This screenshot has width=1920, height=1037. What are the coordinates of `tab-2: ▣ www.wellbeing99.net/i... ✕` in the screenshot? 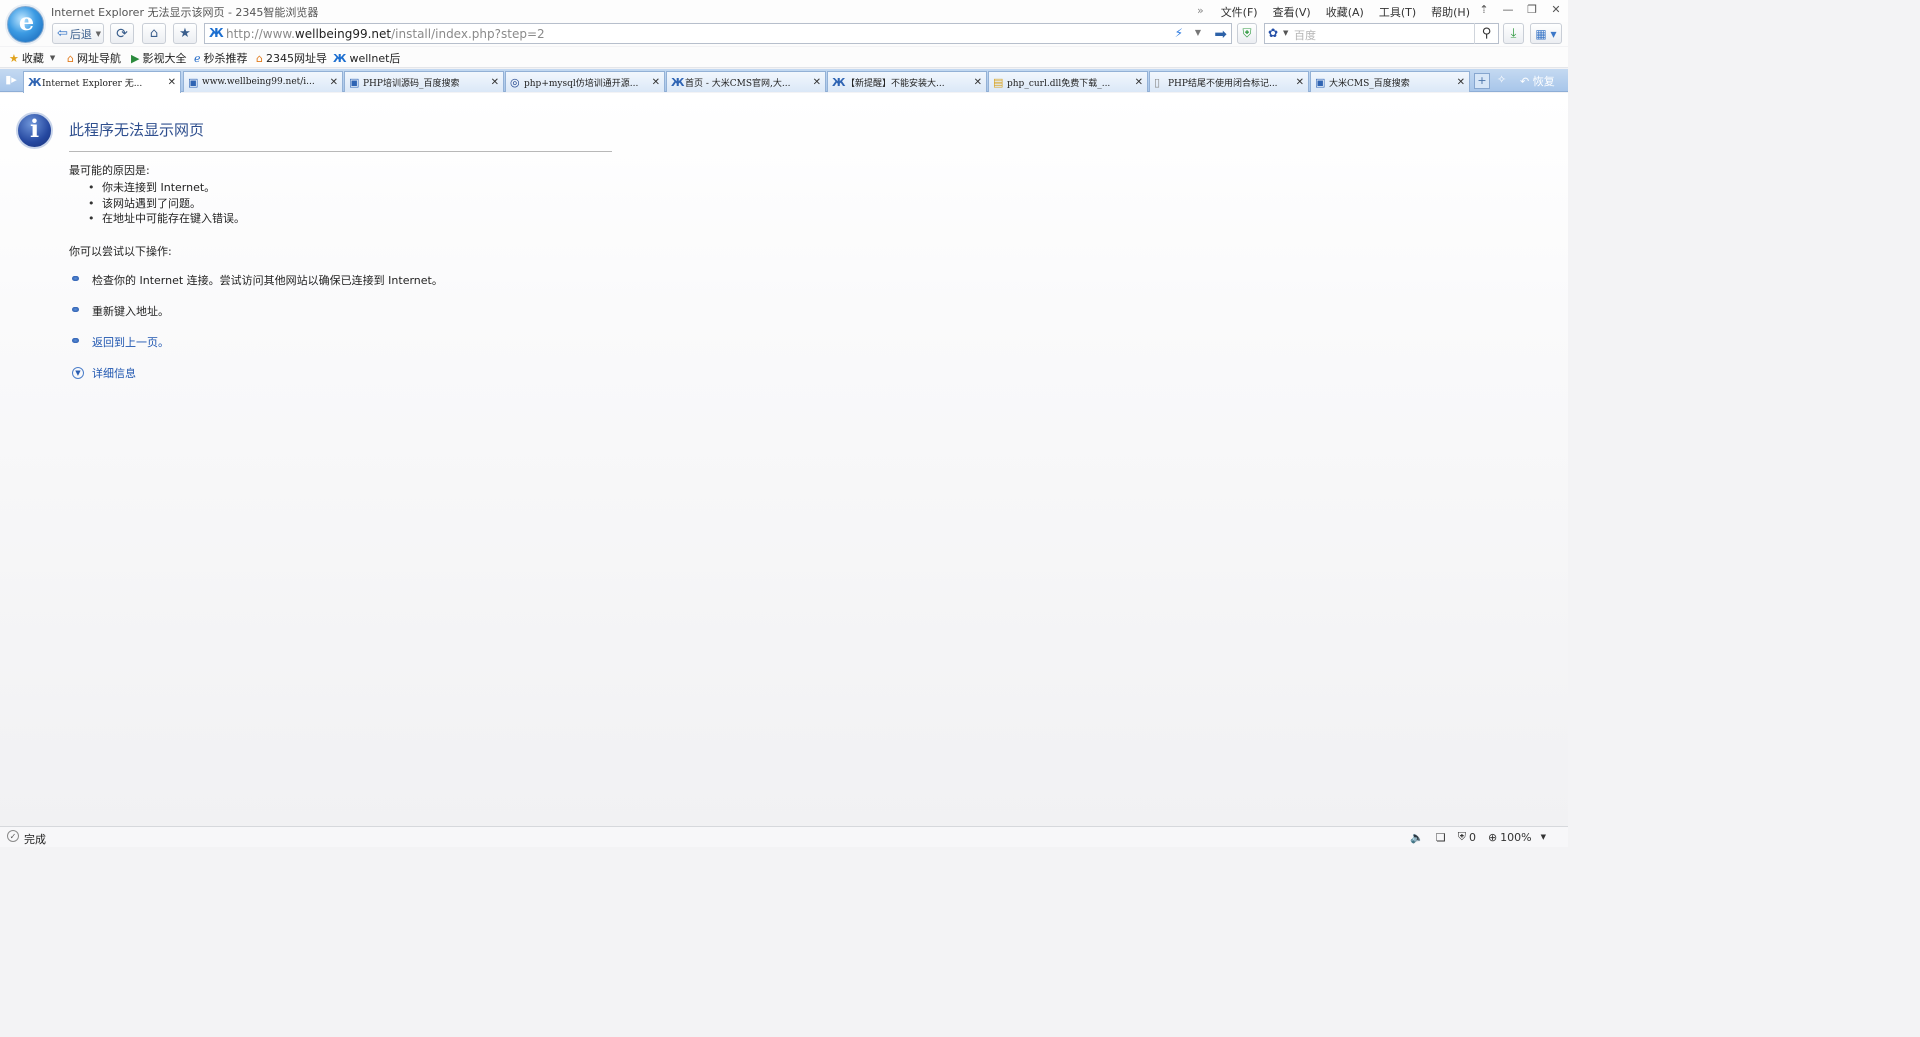 It's located at (263, 81).